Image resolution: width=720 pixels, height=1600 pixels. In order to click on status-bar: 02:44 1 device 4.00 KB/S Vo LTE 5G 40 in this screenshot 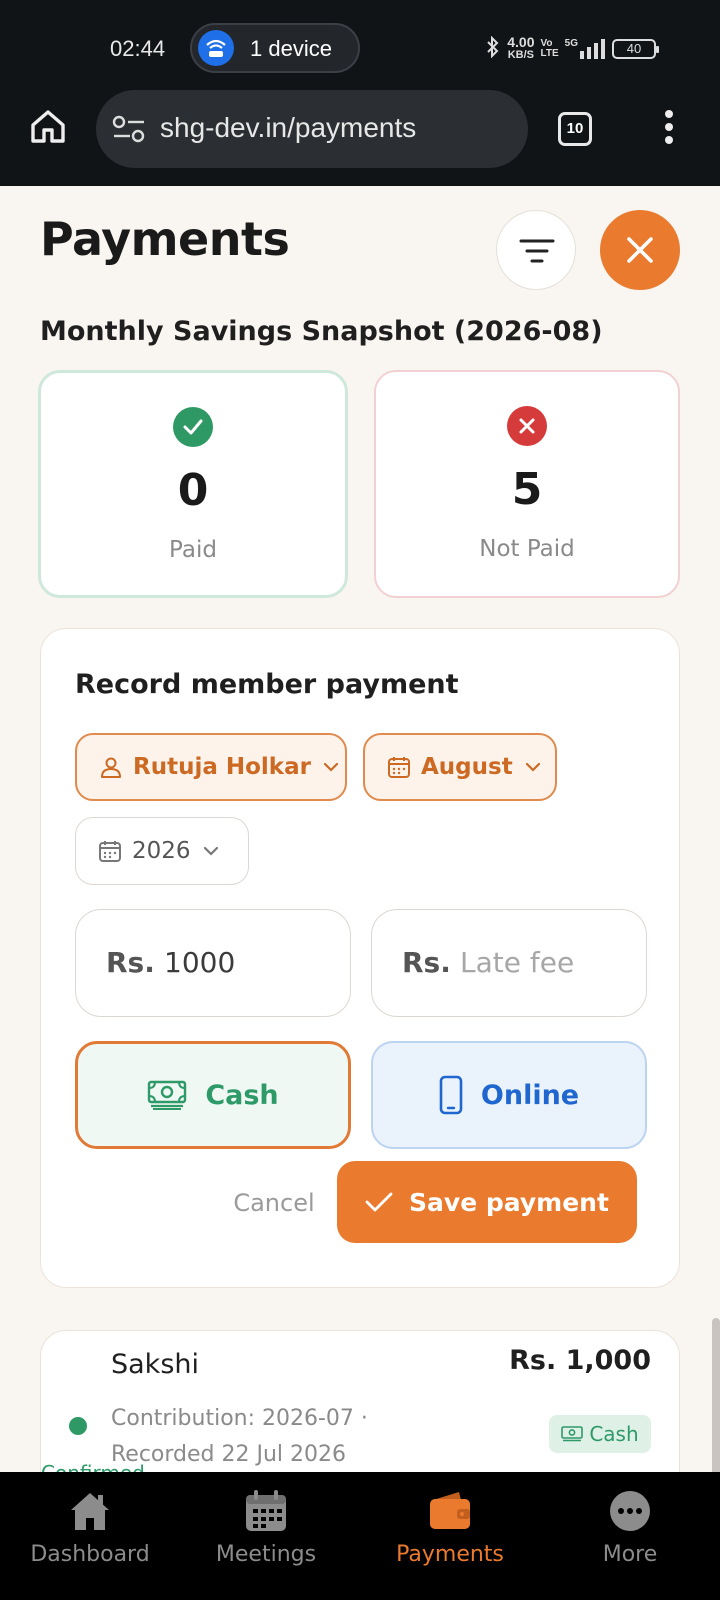, I will do `click(360, 48)`.